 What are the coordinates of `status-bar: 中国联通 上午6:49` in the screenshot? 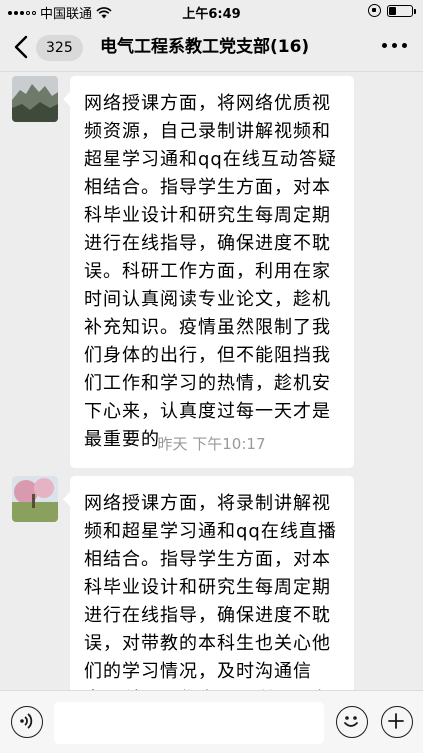 It's located at (211, 11).